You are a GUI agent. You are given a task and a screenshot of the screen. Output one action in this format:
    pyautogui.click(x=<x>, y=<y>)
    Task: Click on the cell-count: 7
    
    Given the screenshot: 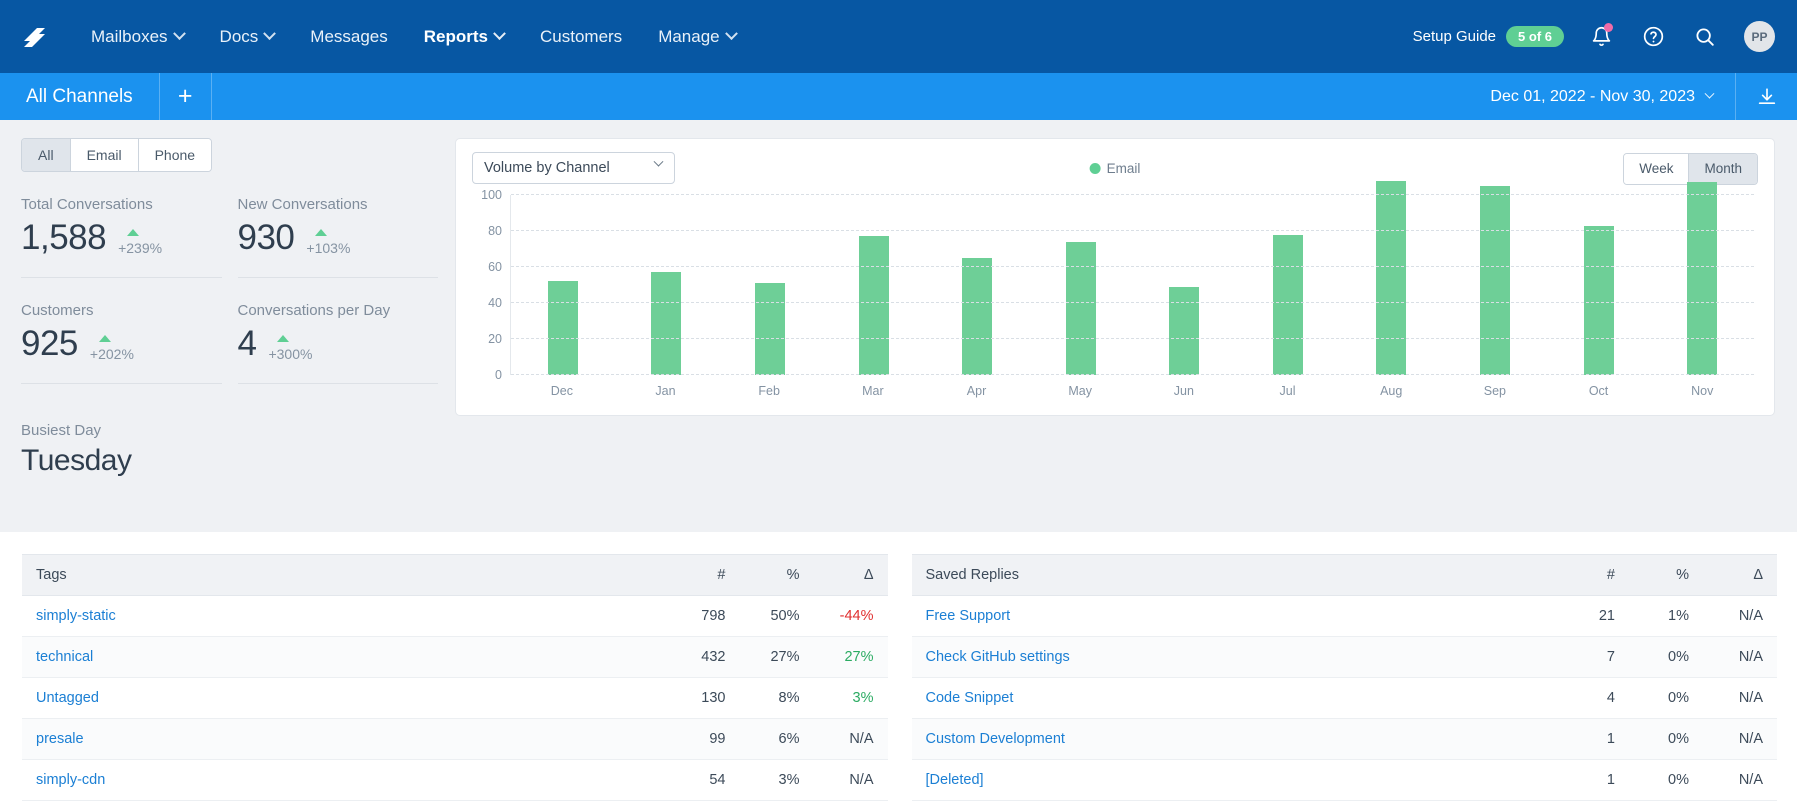 What is the action you would take?
    pyautogui.click(x=1592, y=657)
    